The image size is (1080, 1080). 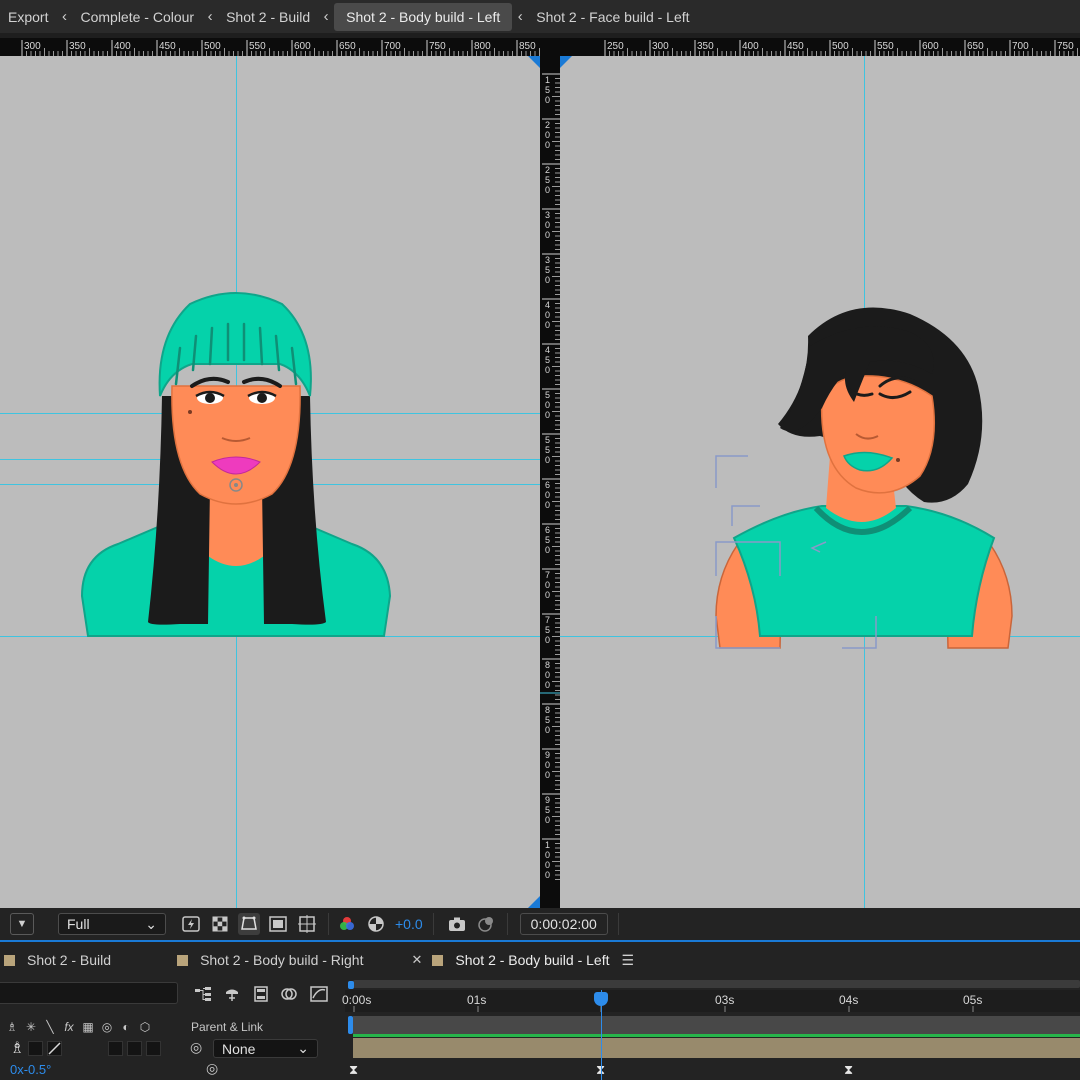 I want to click on ruler-tick-label: 1000, so click(x=547, y=860).